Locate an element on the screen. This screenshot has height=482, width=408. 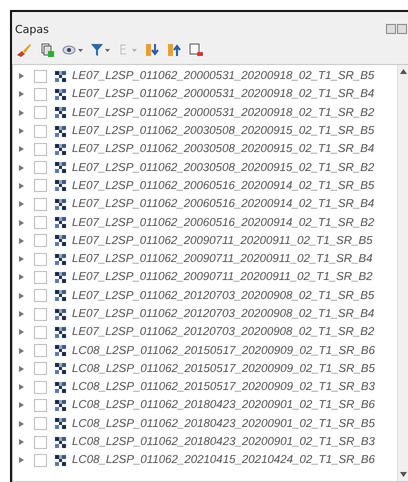
remove-layer-icon is located at coordinates (196, 50).